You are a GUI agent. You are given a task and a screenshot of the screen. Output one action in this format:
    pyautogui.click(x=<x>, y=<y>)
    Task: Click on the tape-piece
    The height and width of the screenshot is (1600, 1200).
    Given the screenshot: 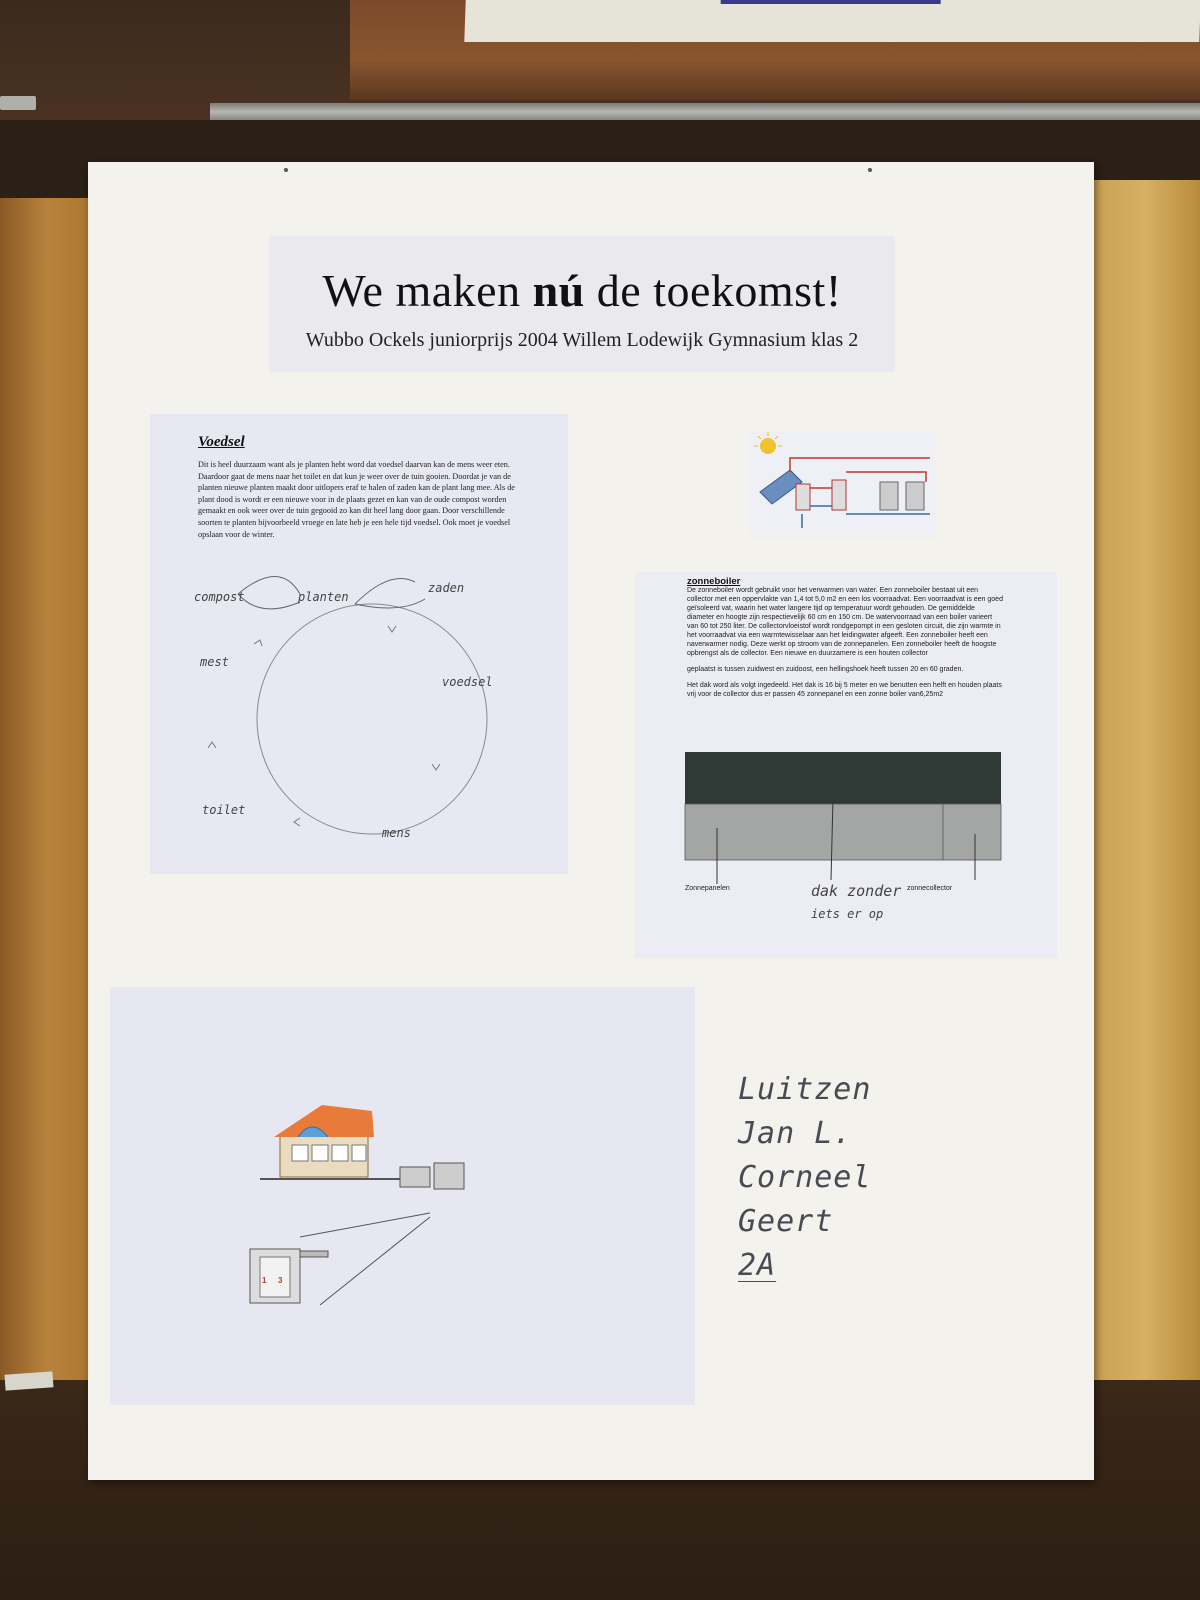 What is the action you would take?
    pyautogui.click(x=29, y=1381)
    